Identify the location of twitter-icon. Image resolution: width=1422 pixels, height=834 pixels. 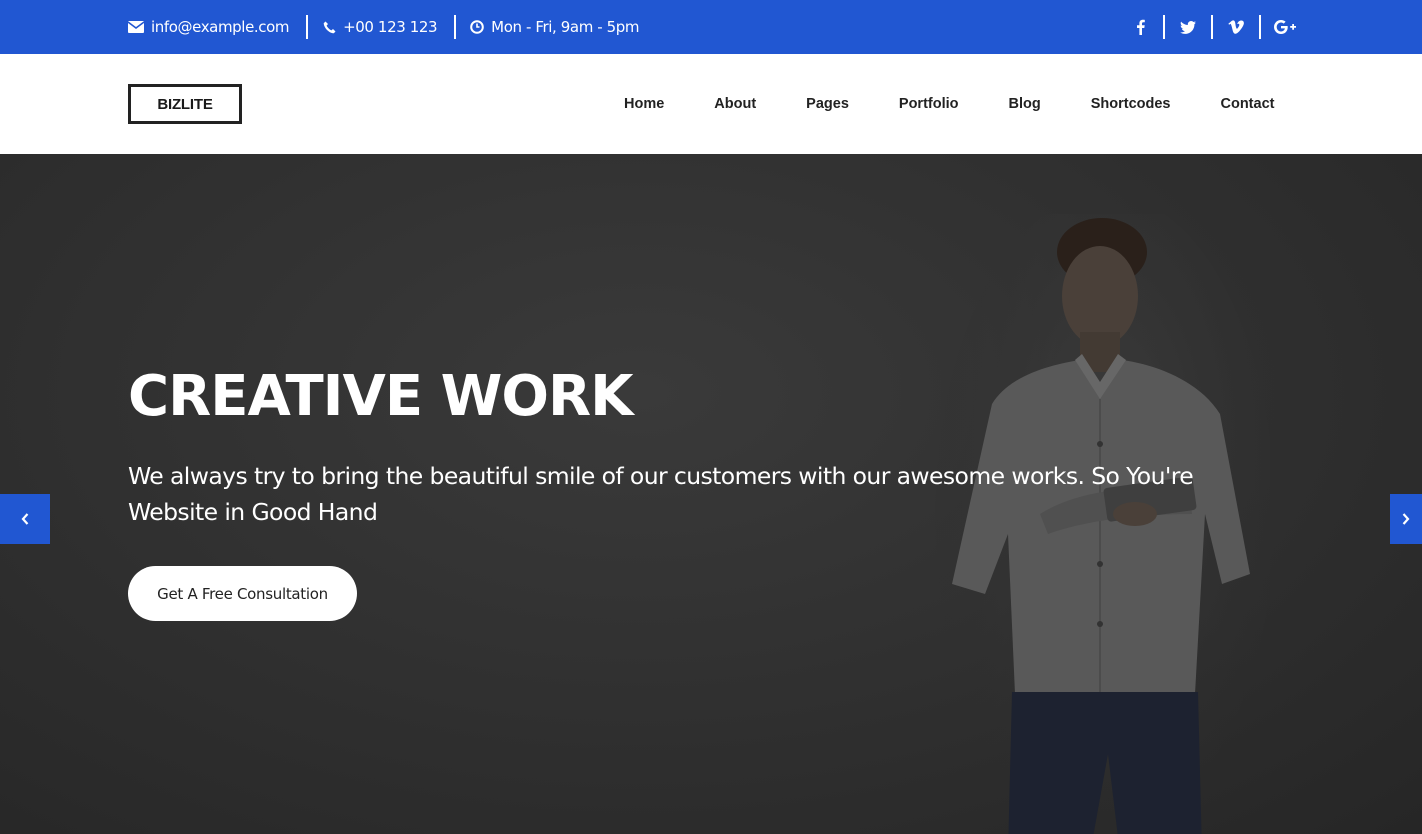
(1188, 27).